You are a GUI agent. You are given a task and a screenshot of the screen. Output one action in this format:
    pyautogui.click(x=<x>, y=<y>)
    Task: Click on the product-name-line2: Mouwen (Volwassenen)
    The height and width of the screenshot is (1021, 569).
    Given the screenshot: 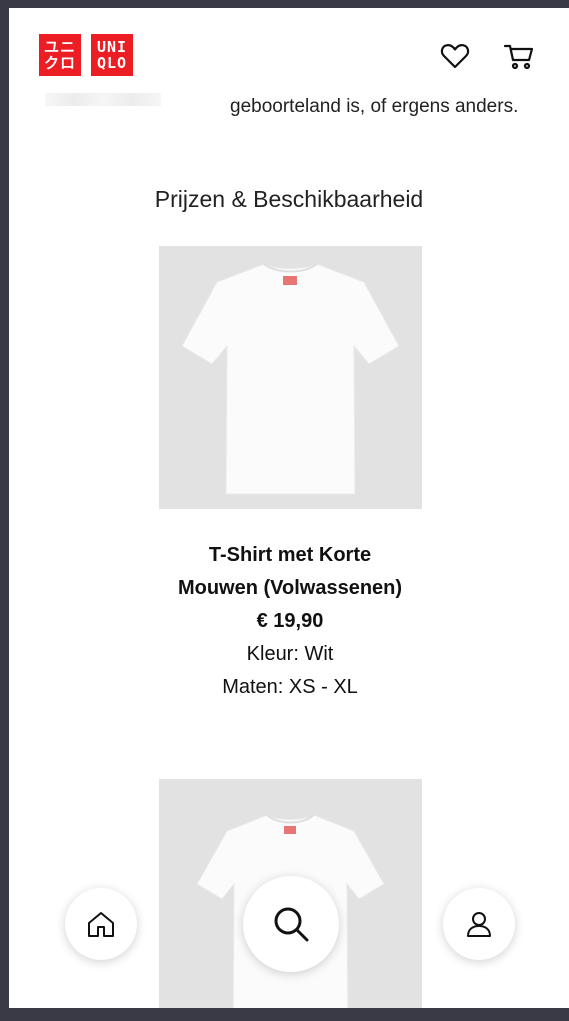 What is the action you would take?
    pyautogui.click(x=289, y=588)
    